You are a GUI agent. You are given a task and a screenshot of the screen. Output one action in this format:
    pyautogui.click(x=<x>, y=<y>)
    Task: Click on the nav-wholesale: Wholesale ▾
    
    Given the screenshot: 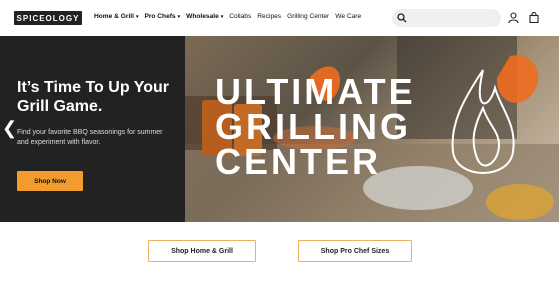 What is the action you would take?
    pyautogui.click(x=204, y=16)
    